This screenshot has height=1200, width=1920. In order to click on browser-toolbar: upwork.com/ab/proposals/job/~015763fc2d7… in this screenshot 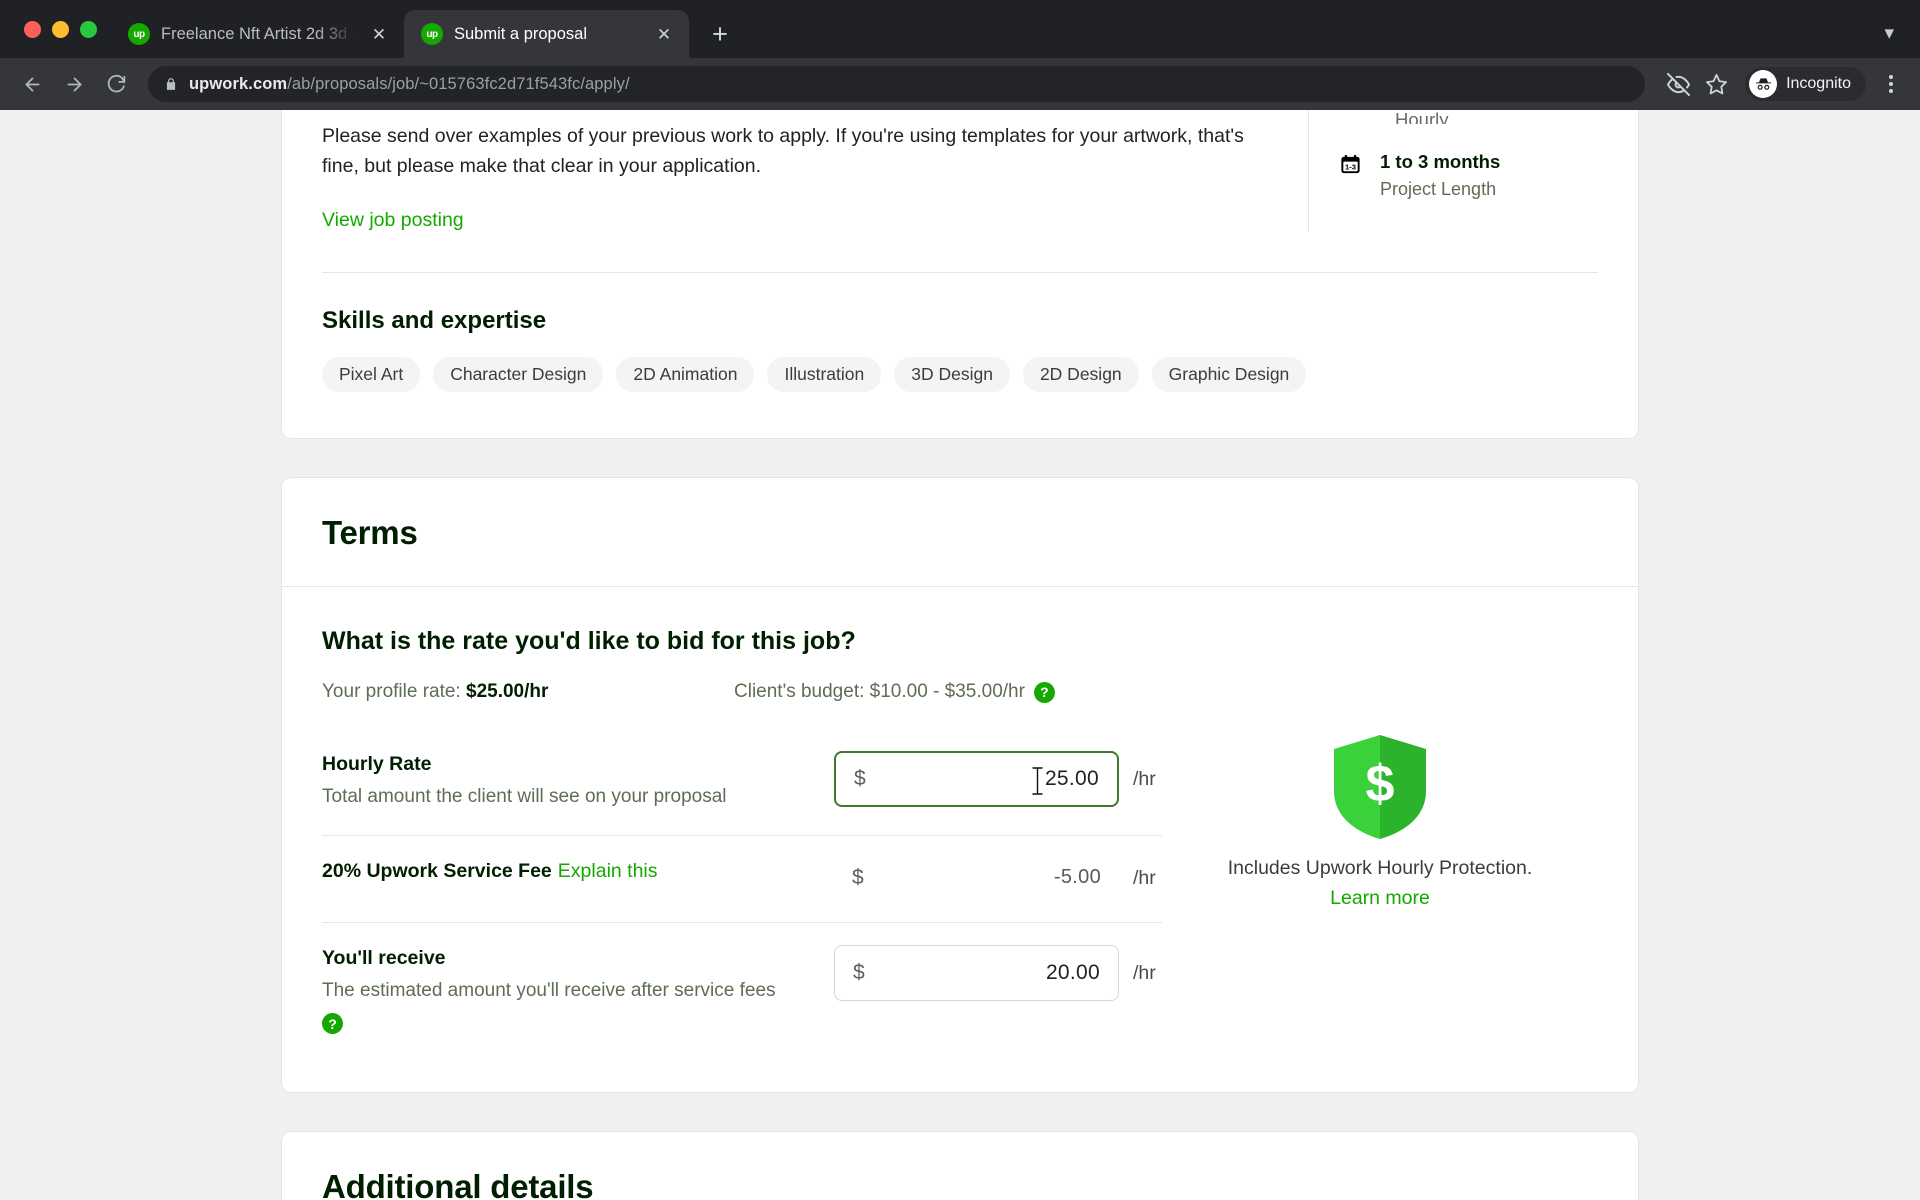, I will do `click(960, 84)`.